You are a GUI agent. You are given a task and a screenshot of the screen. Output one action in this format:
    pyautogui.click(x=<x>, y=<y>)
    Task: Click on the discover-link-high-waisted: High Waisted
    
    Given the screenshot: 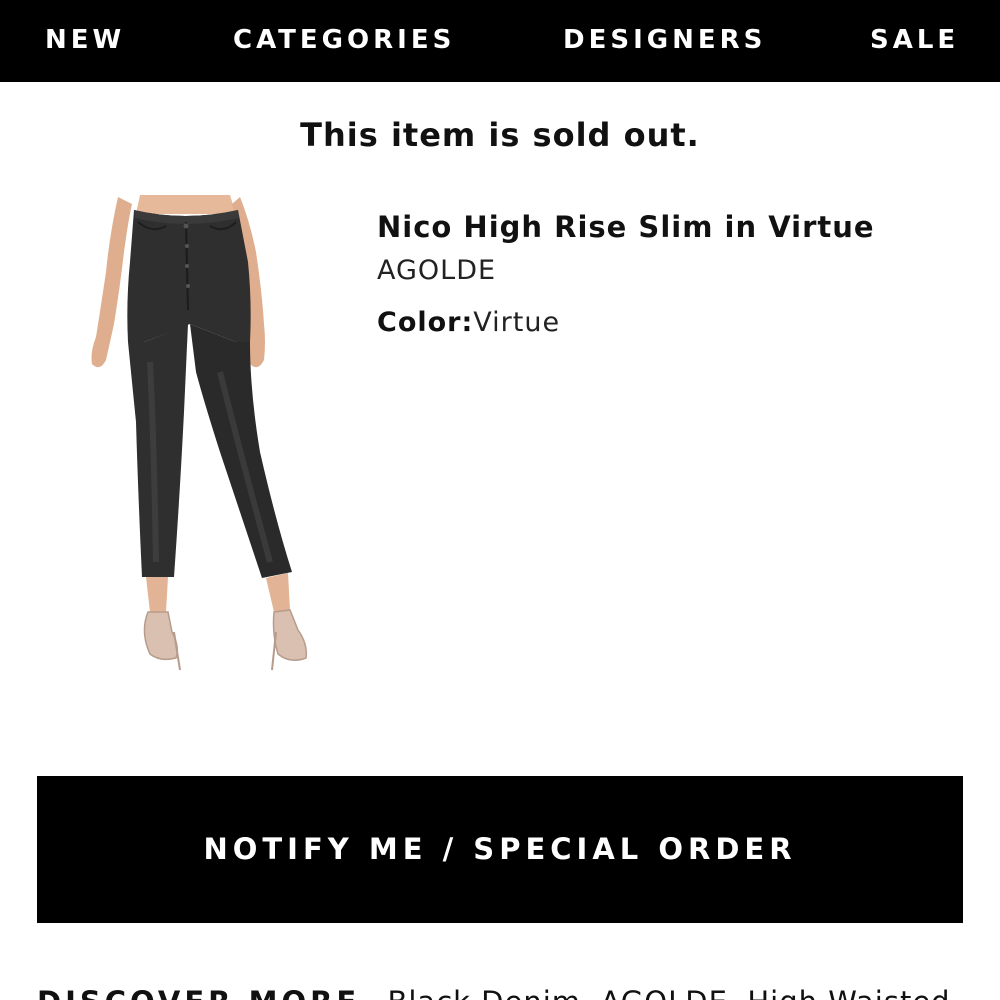 What is the action you would take?
    pyautogui.click(x=848, y=992)
    